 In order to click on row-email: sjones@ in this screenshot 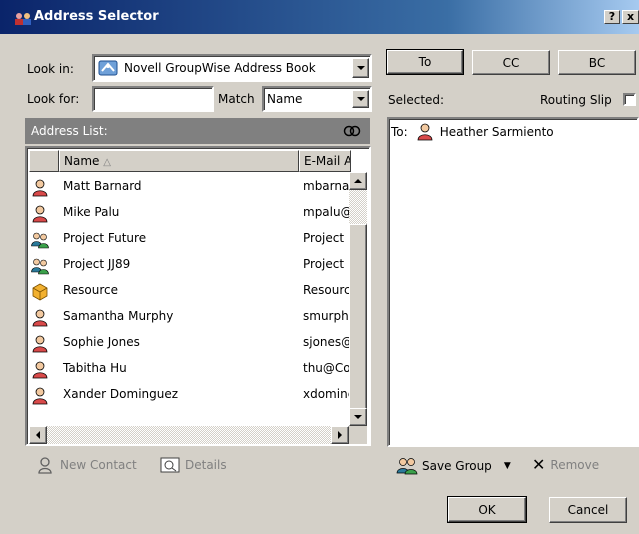, I will do `click(327, 342)`.